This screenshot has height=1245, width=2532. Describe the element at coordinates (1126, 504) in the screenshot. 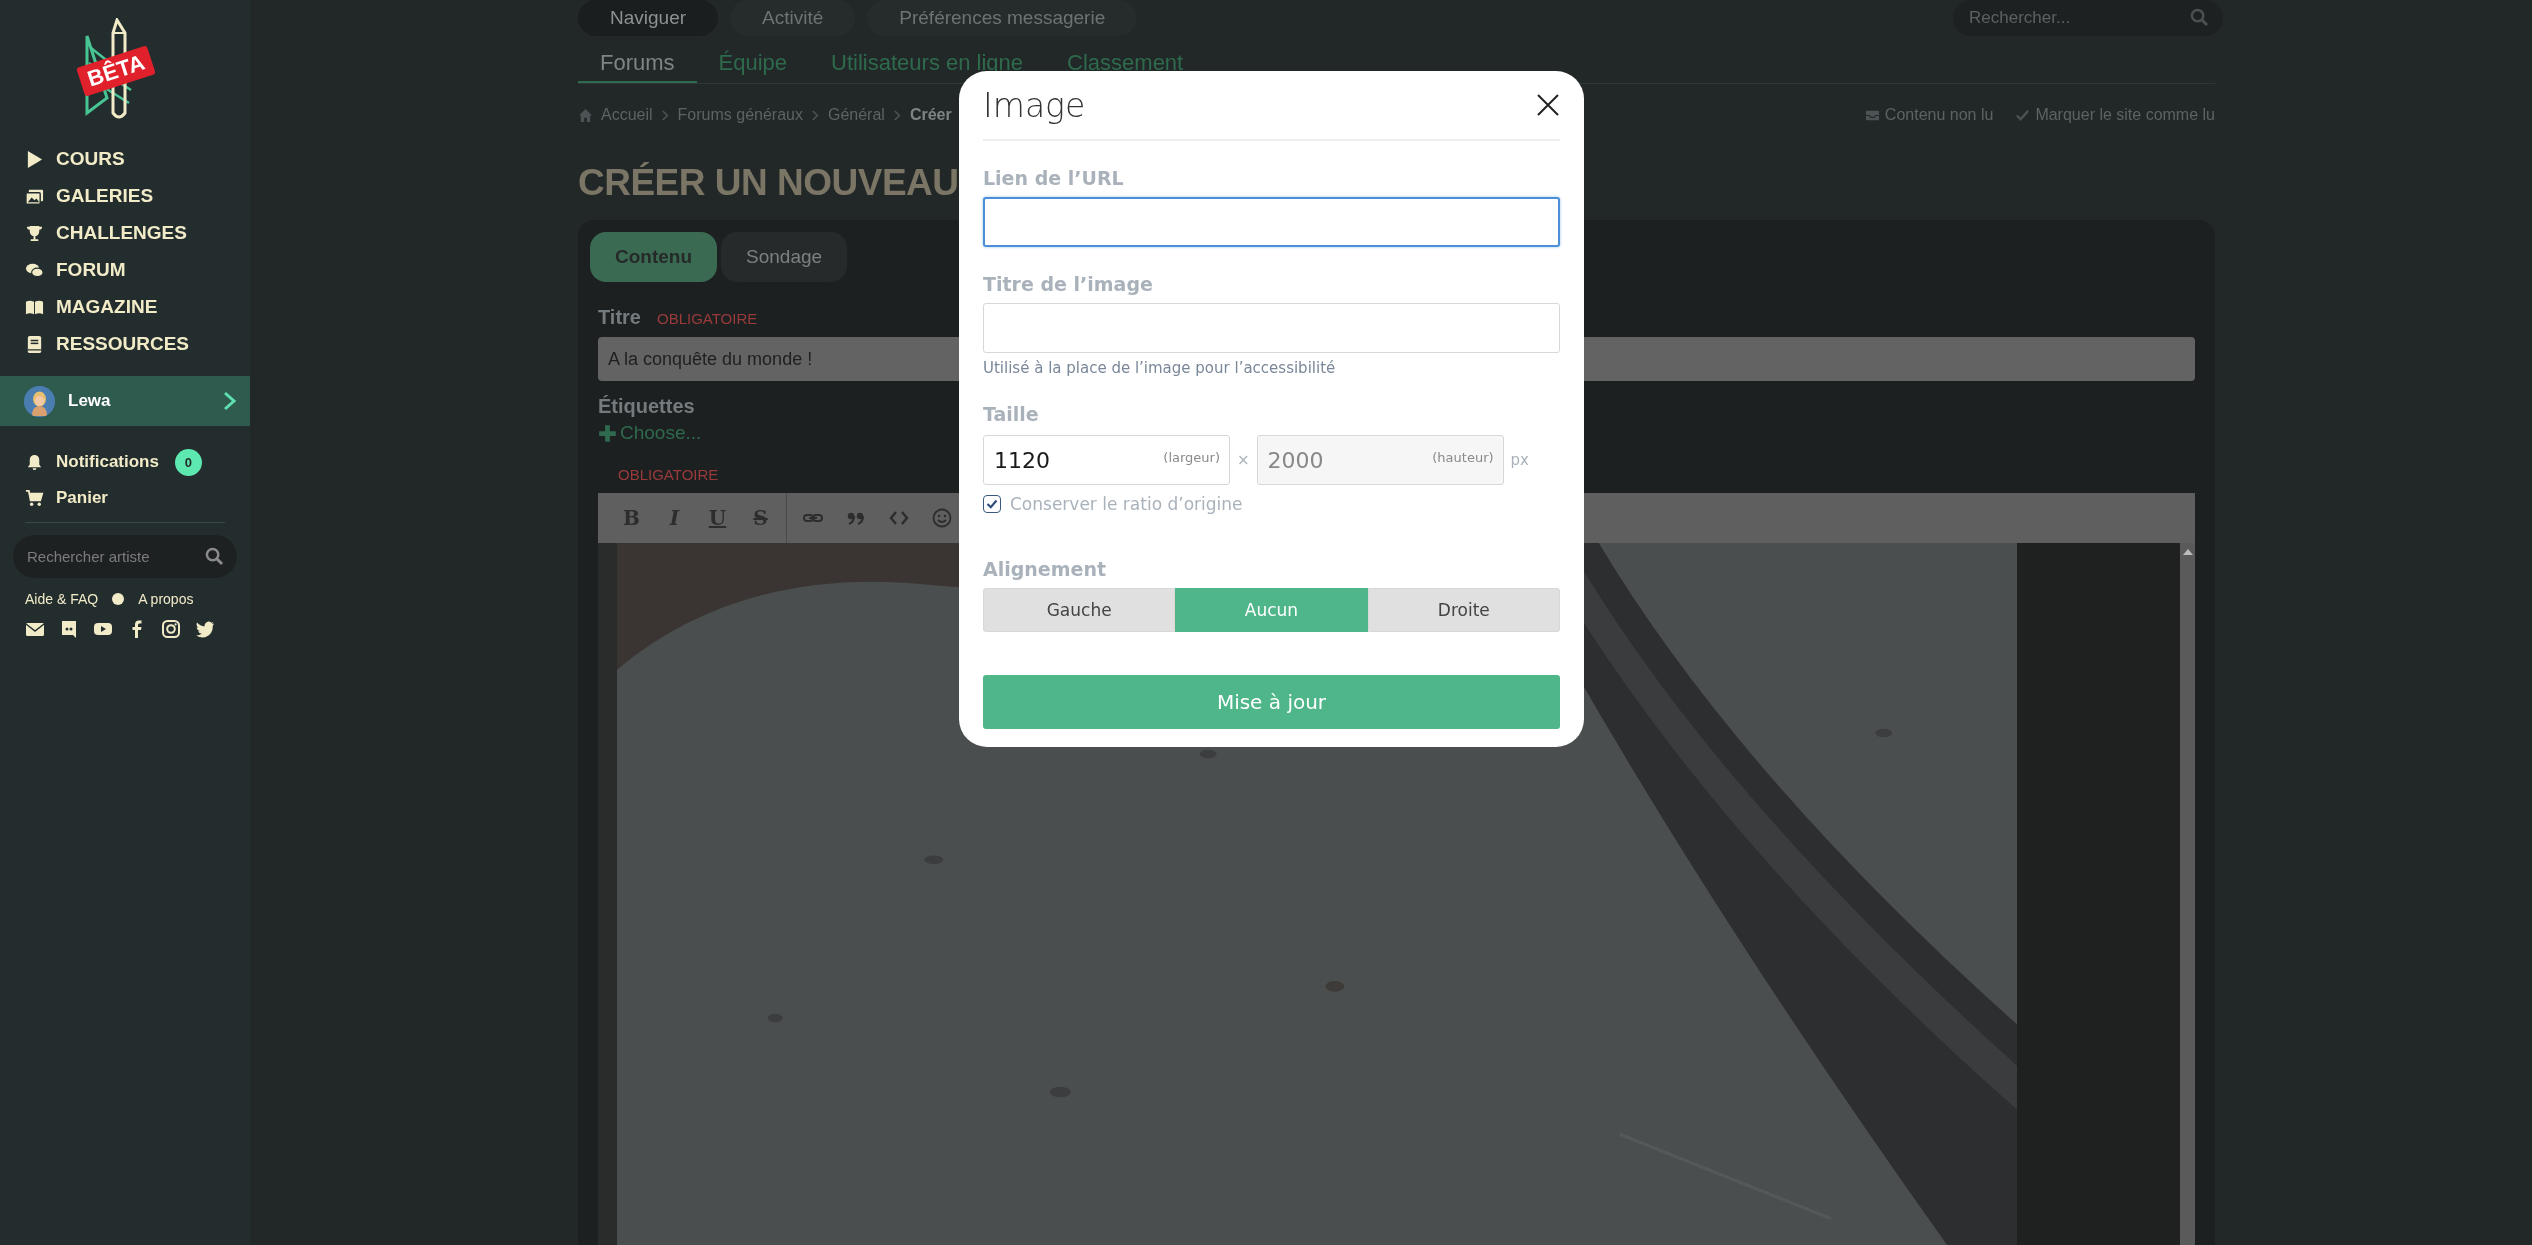

I see `checkbox-label: Conserver le ratio d’origine` at that location.